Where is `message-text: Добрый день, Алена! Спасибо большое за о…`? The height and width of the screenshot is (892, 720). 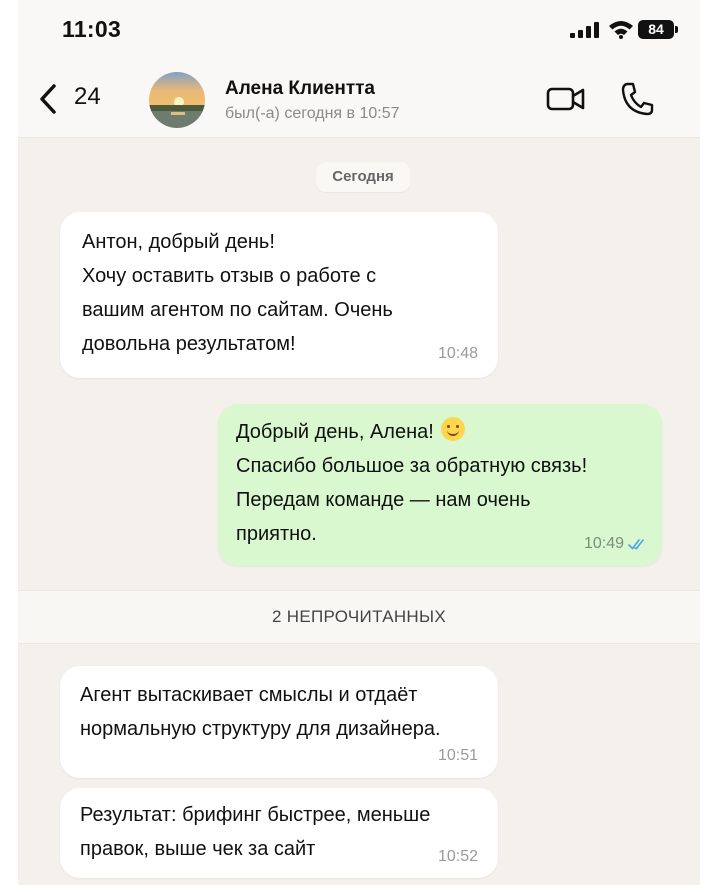
message-text: Добрый день, Алена! Спасибо большое за о… is located at coordinates (446, 483).